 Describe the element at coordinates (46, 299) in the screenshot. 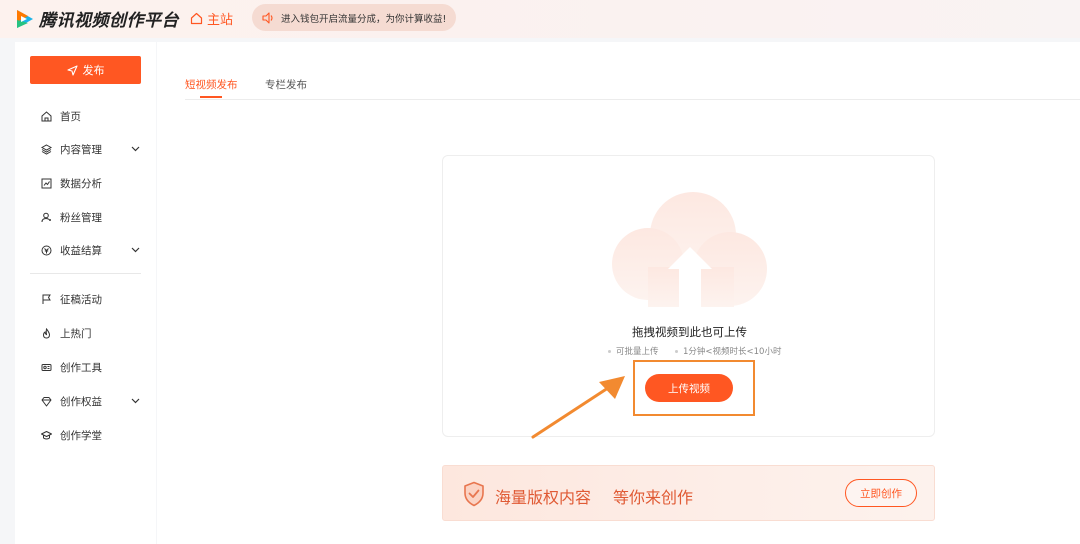

I see `flag-icon` at that location.